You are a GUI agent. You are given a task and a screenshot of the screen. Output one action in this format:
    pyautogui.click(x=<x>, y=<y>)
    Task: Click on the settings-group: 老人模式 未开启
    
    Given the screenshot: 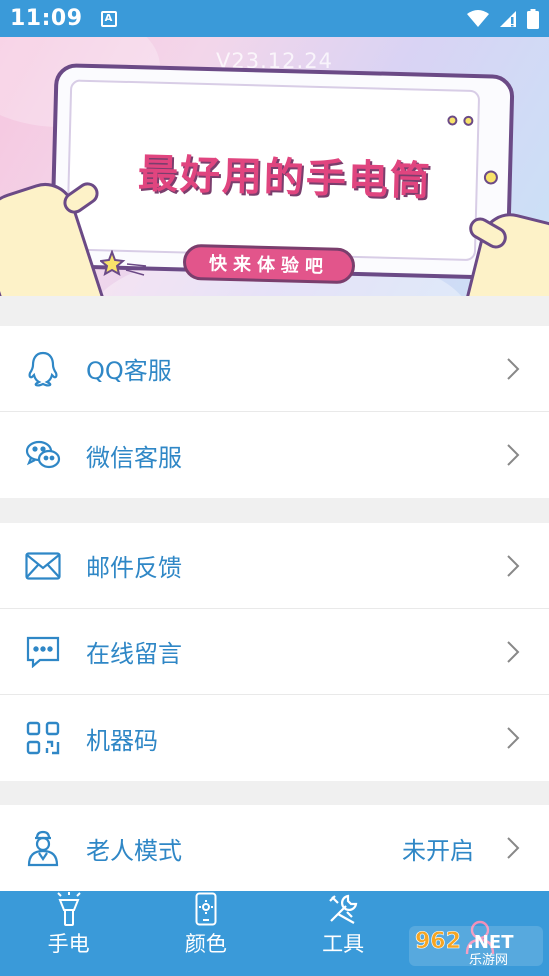 What is the action you would take?
    pyautogui.click(x=274, y=848)
    